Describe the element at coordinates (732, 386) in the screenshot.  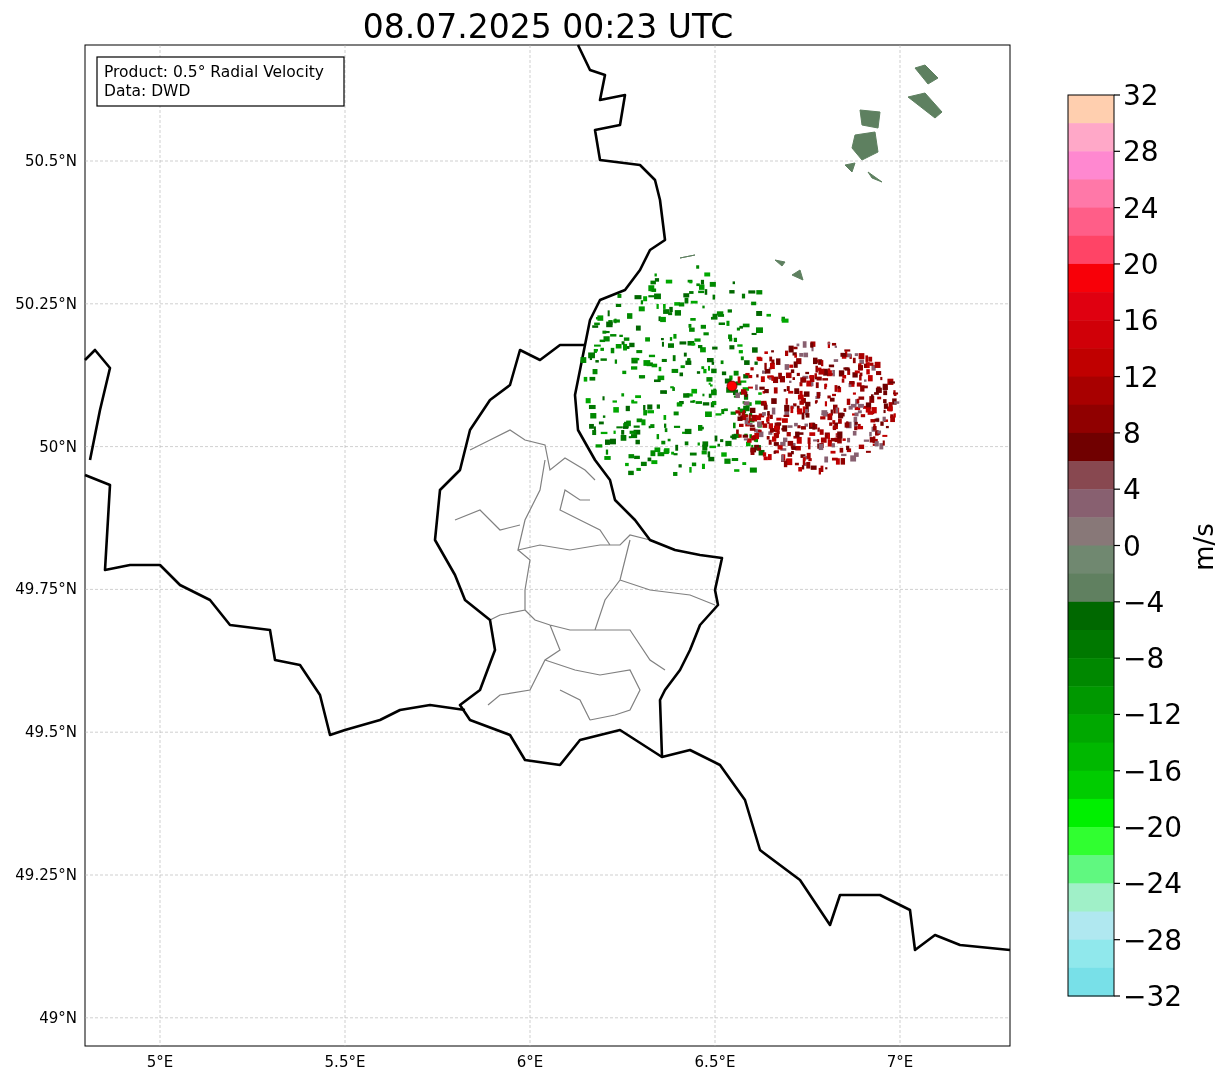
I see `radar-site-marker` at that location.